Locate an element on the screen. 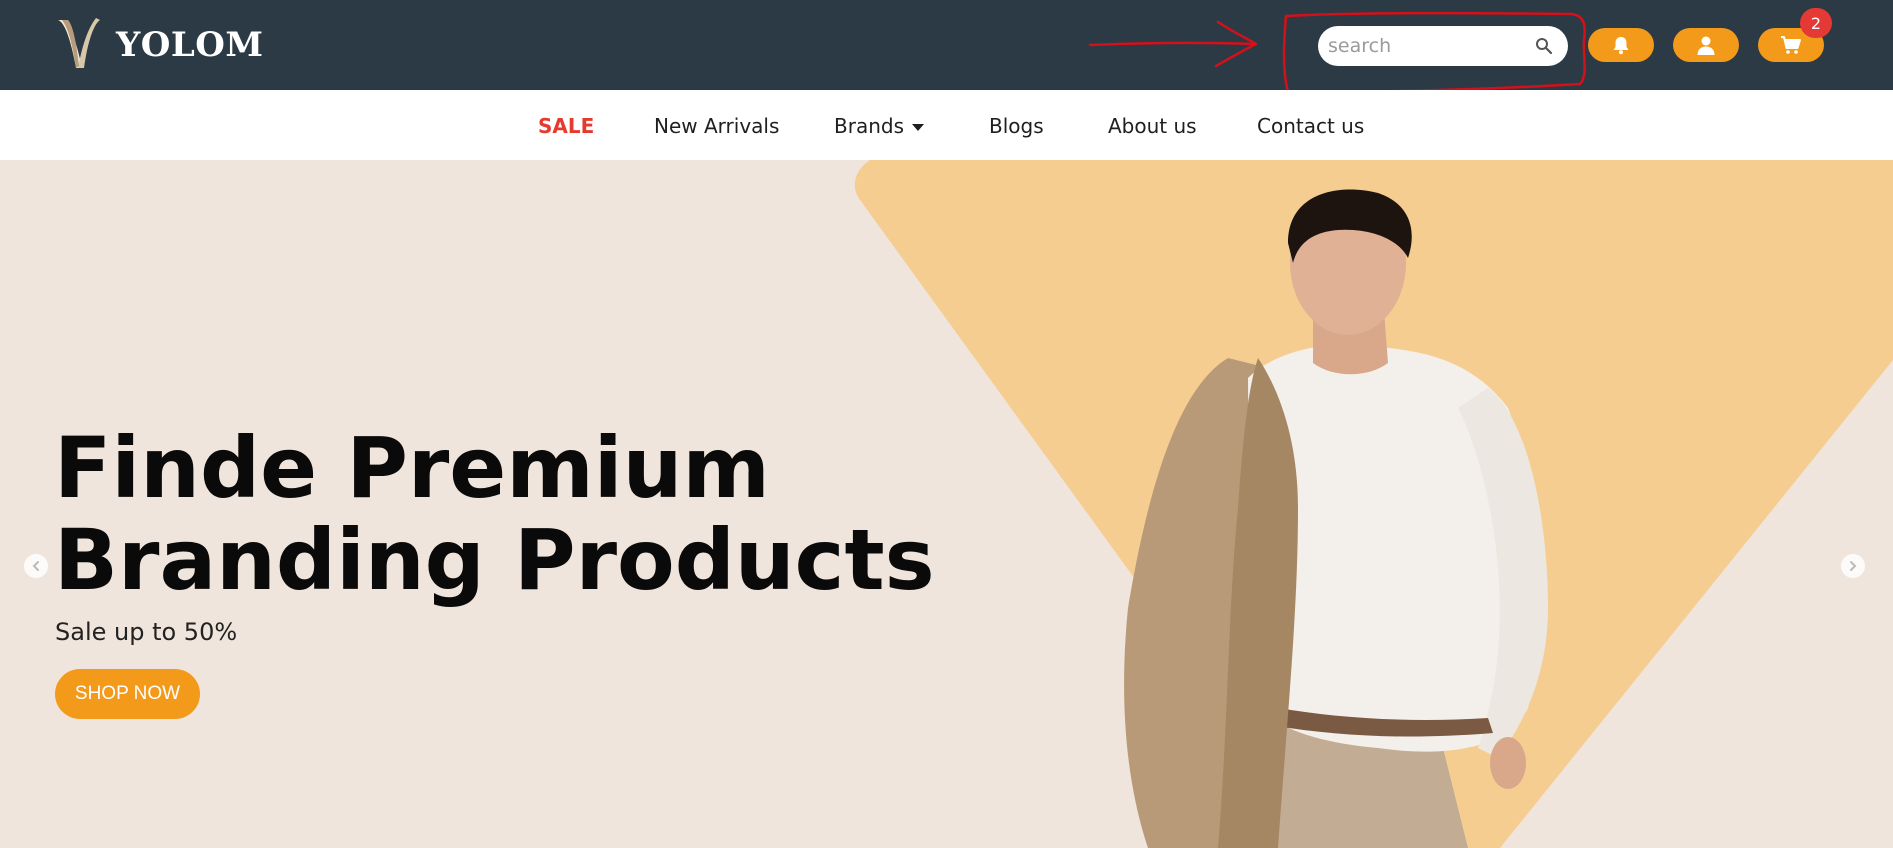 The width and height of the screenshot is (1893, 848). shop-now-button: SHOP NOW is located at coordinates (127, 694).